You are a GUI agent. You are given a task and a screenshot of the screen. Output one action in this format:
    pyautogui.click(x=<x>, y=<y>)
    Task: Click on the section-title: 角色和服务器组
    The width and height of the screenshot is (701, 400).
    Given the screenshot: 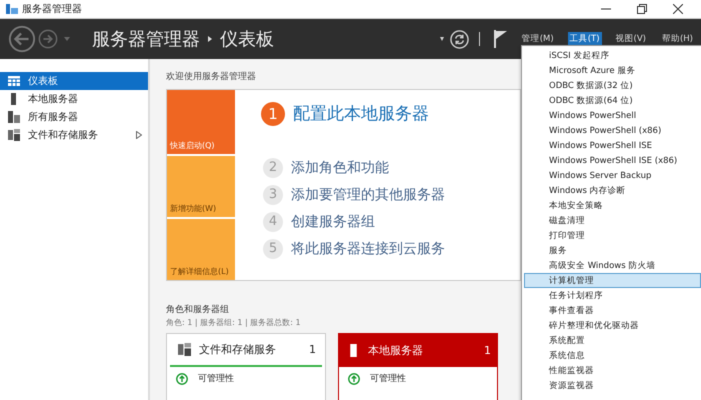 What is the action you would take?
    pyautogui.click(x=197, y=310)
    